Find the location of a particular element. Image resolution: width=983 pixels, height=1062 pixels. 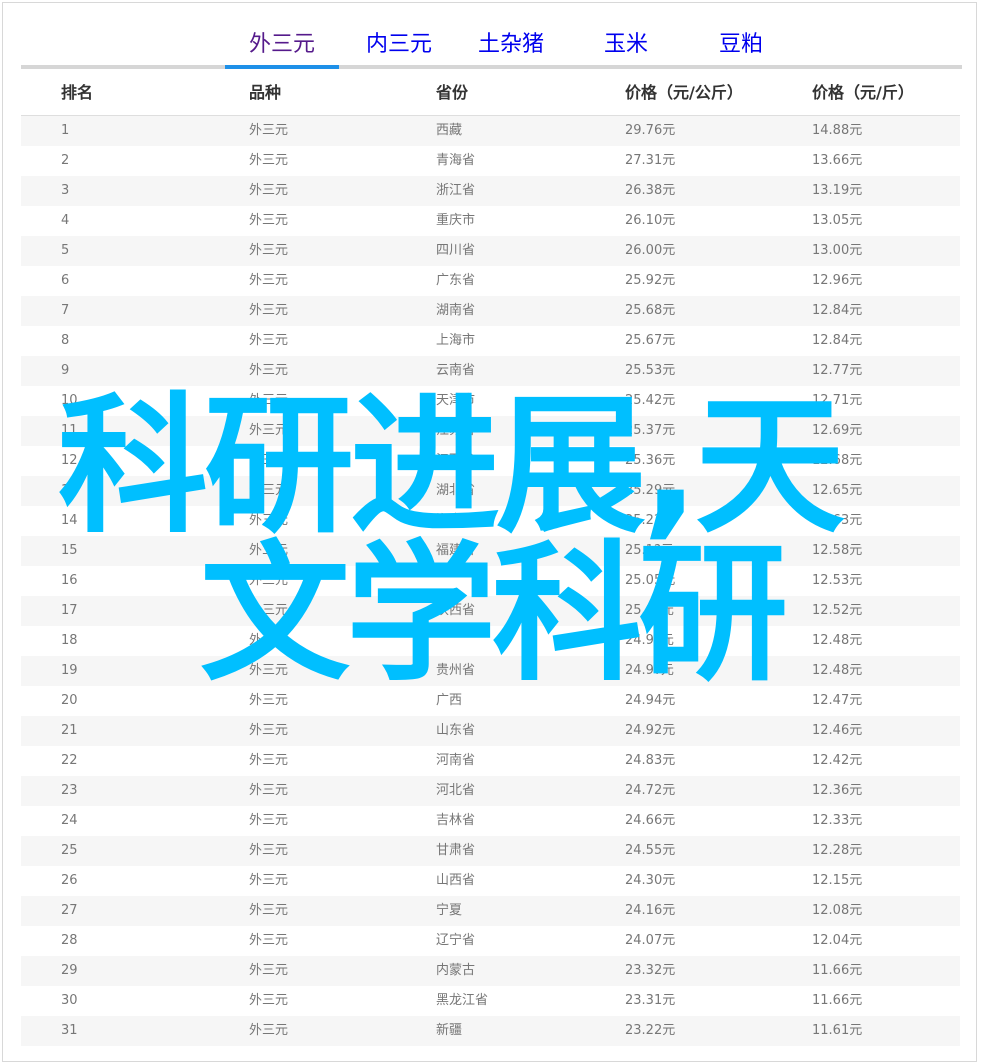

cell-price-per-kg: 26.10元 is located at coordinates (650, 220).